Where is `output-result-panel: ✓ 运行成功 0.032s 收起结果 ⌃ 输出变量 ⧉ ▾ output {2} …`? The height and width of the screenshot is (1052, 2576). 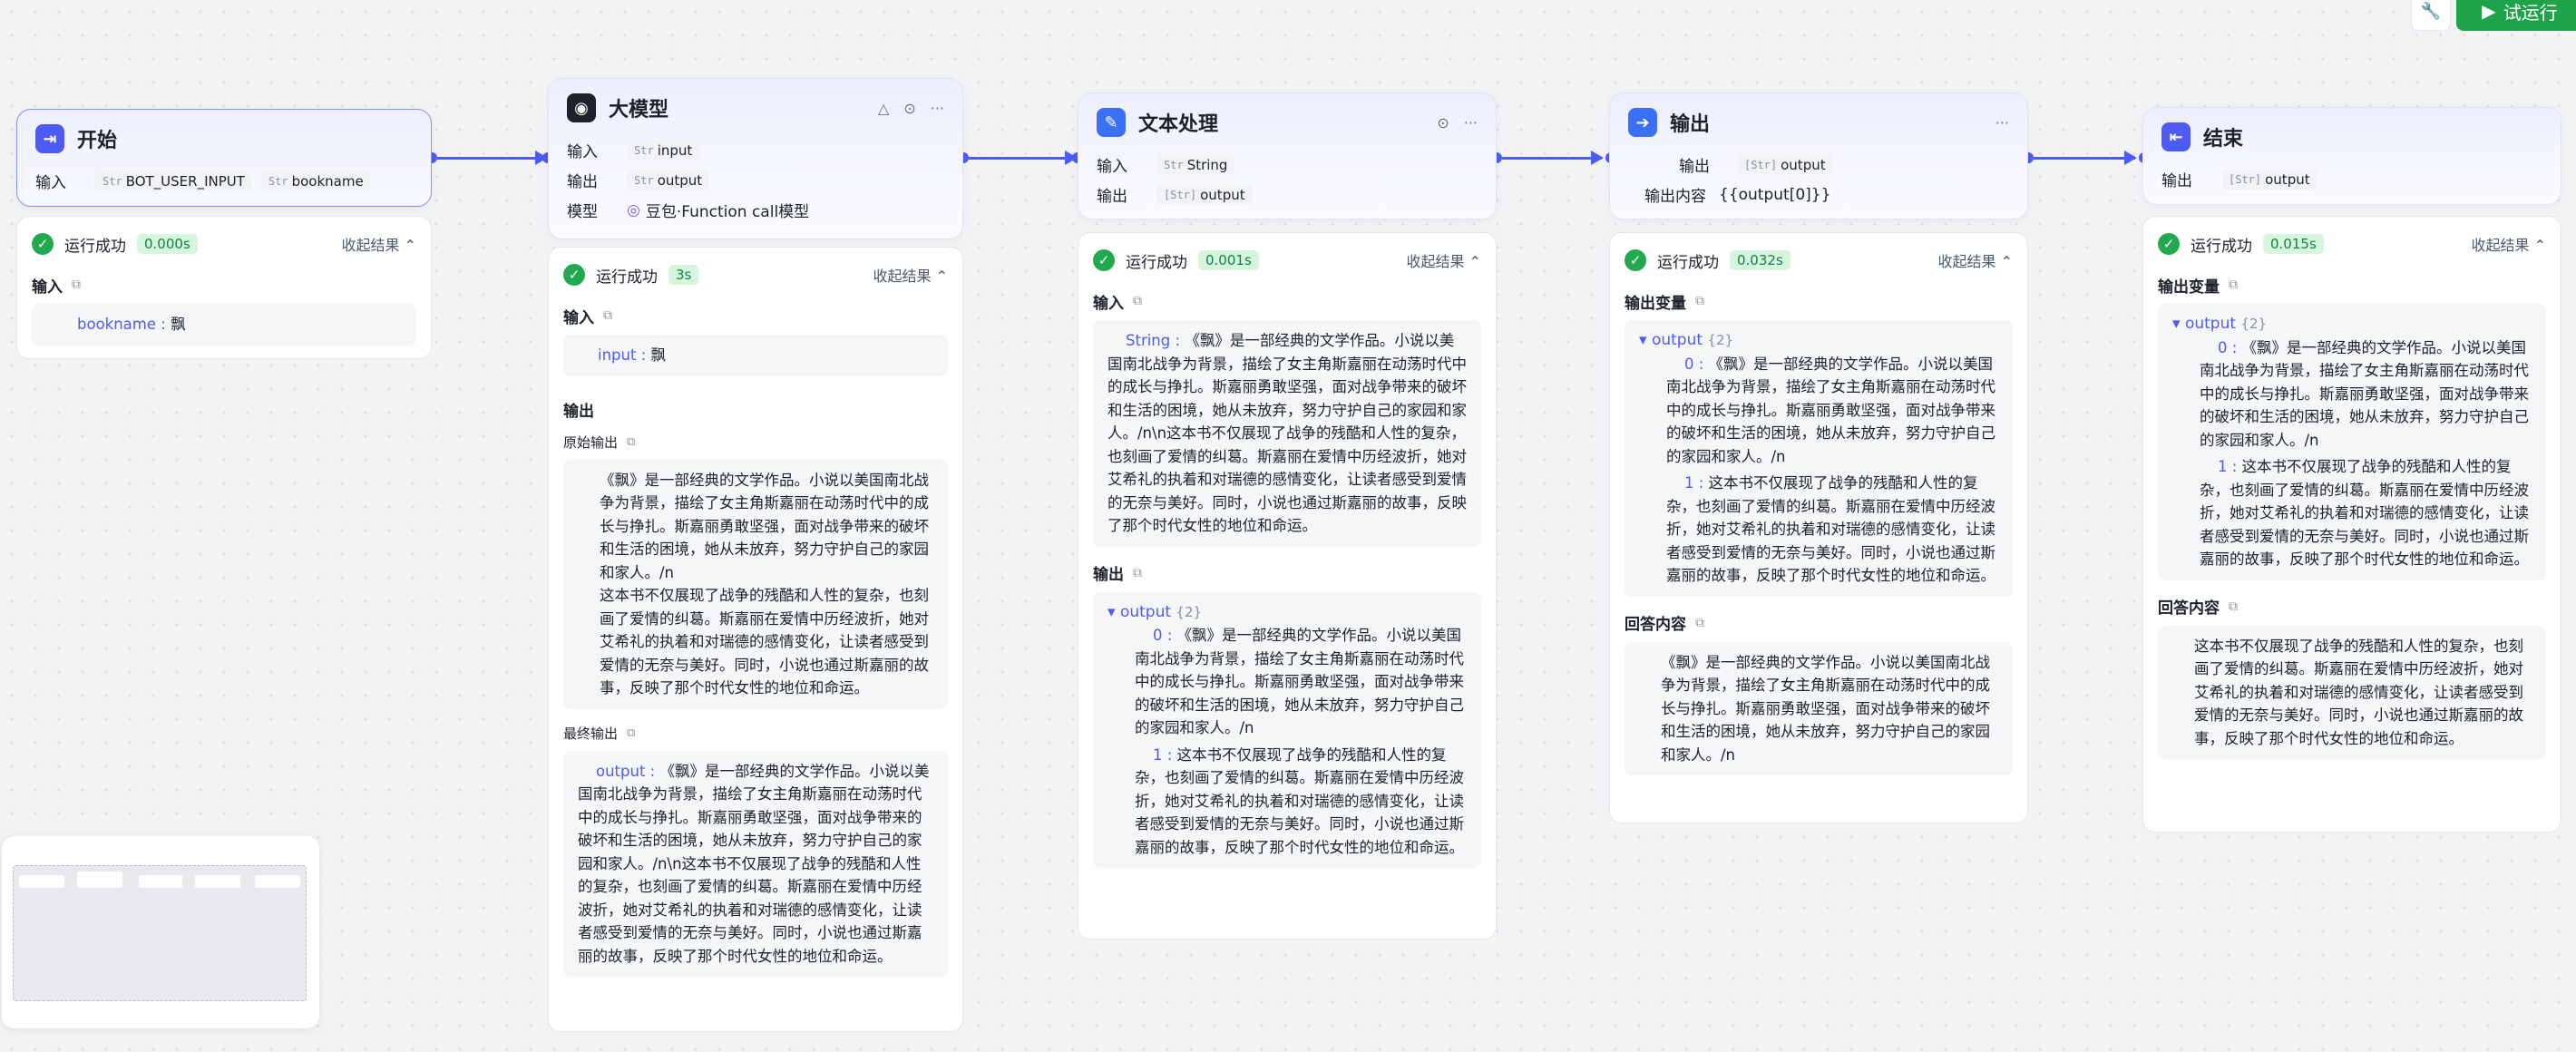
output-result-panel: ✓ 运行成功 0.032s 收起结果 ⌃ 输出变量 ⧉ ▾ output {2} … is located at coordinates (1818, 527).